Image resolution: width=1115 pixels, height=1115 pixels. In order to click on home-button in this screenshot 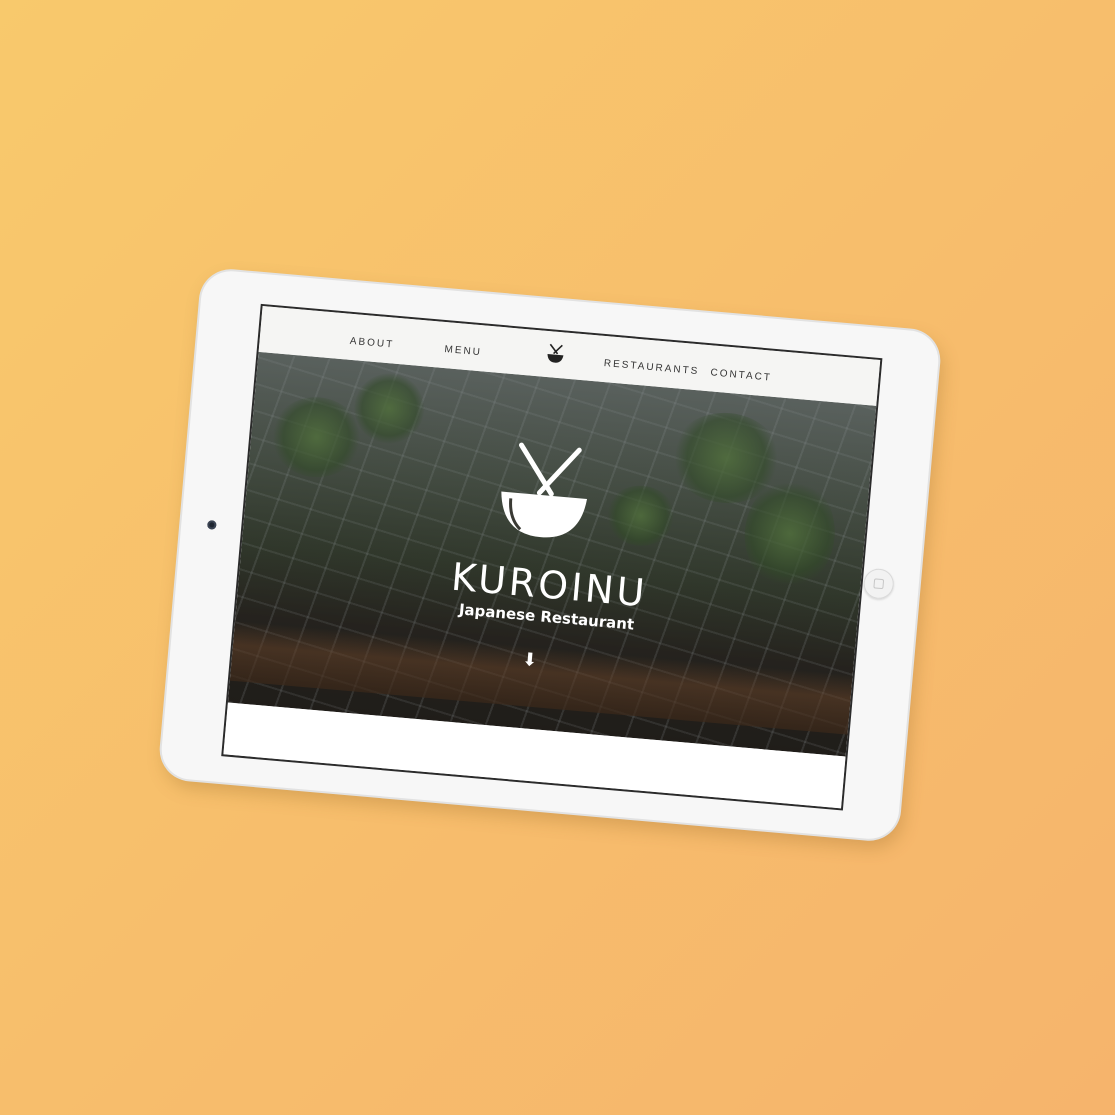, I will do `click(878, 584)`.